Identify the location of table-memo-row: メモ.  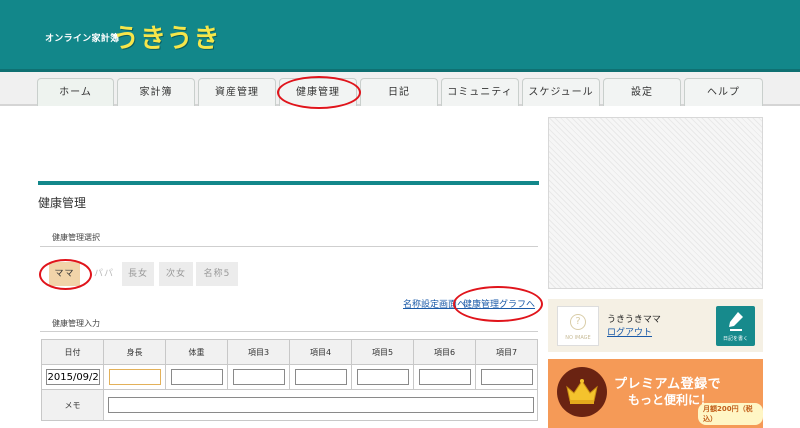
(289, 405).